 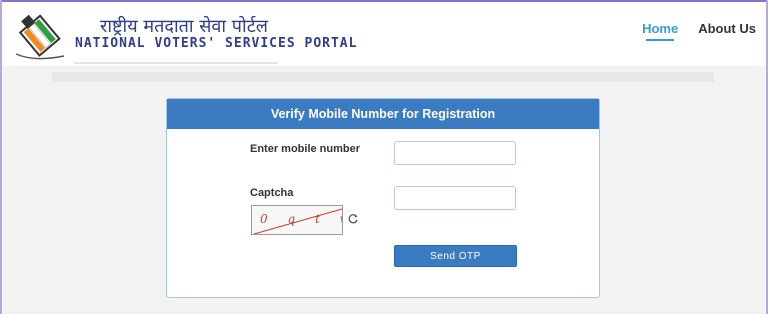 What do you see at coordinates (455, 256) in the screenshot?
I see `send-otp-button: Send OTP` at bounding box center [455, 256].